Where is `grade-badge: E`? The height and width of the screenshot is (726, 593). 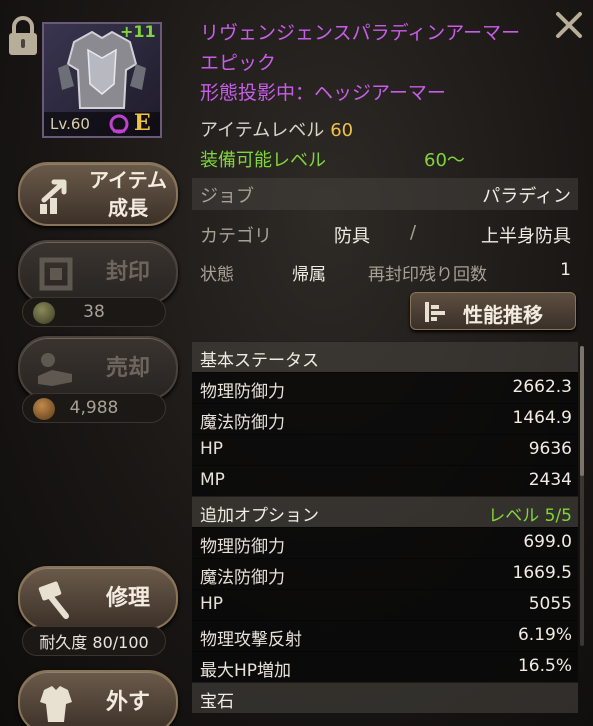 grade-badge: E is located at coordinates (142, 123).